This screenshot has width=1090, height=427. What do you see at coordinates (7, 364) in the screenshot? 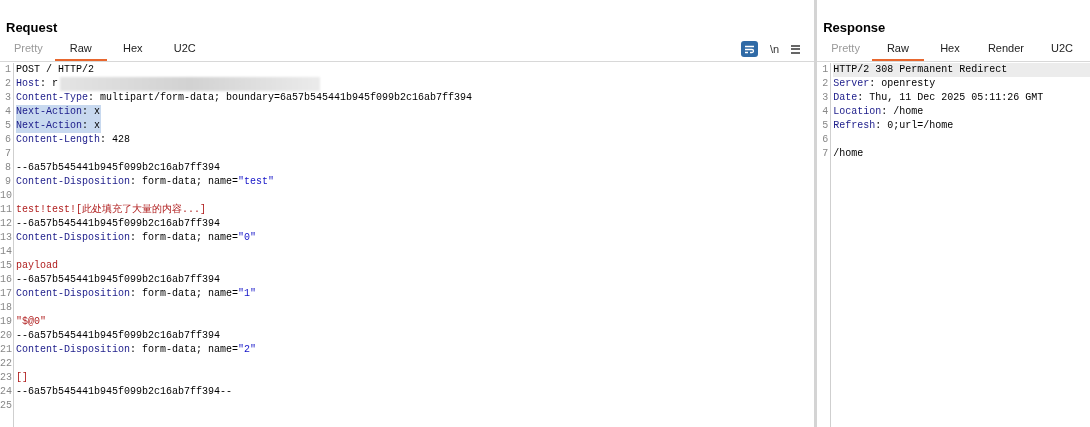
I see `line-number: 22` at bounding box center [7, 364].